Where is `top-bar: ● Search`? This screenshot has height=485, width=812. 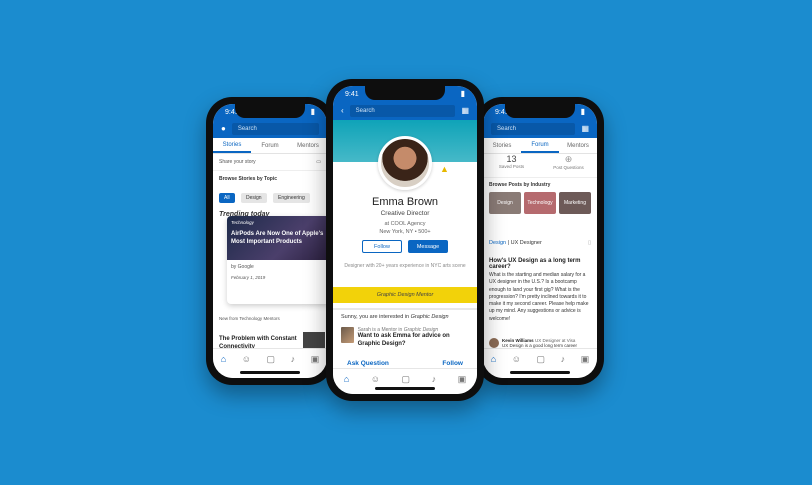 top-bar: ● Search is located at coordinates (270, 129).